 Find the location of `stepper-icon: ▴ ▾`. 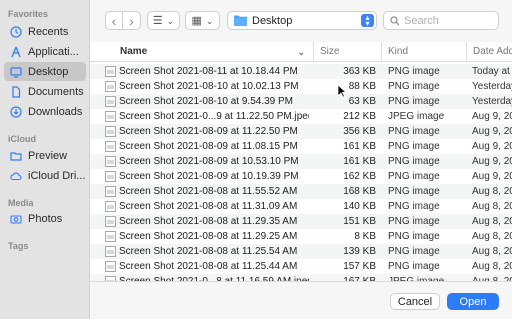

stepper-icon: ▴ ▾ is located at coordinates (367, 20).